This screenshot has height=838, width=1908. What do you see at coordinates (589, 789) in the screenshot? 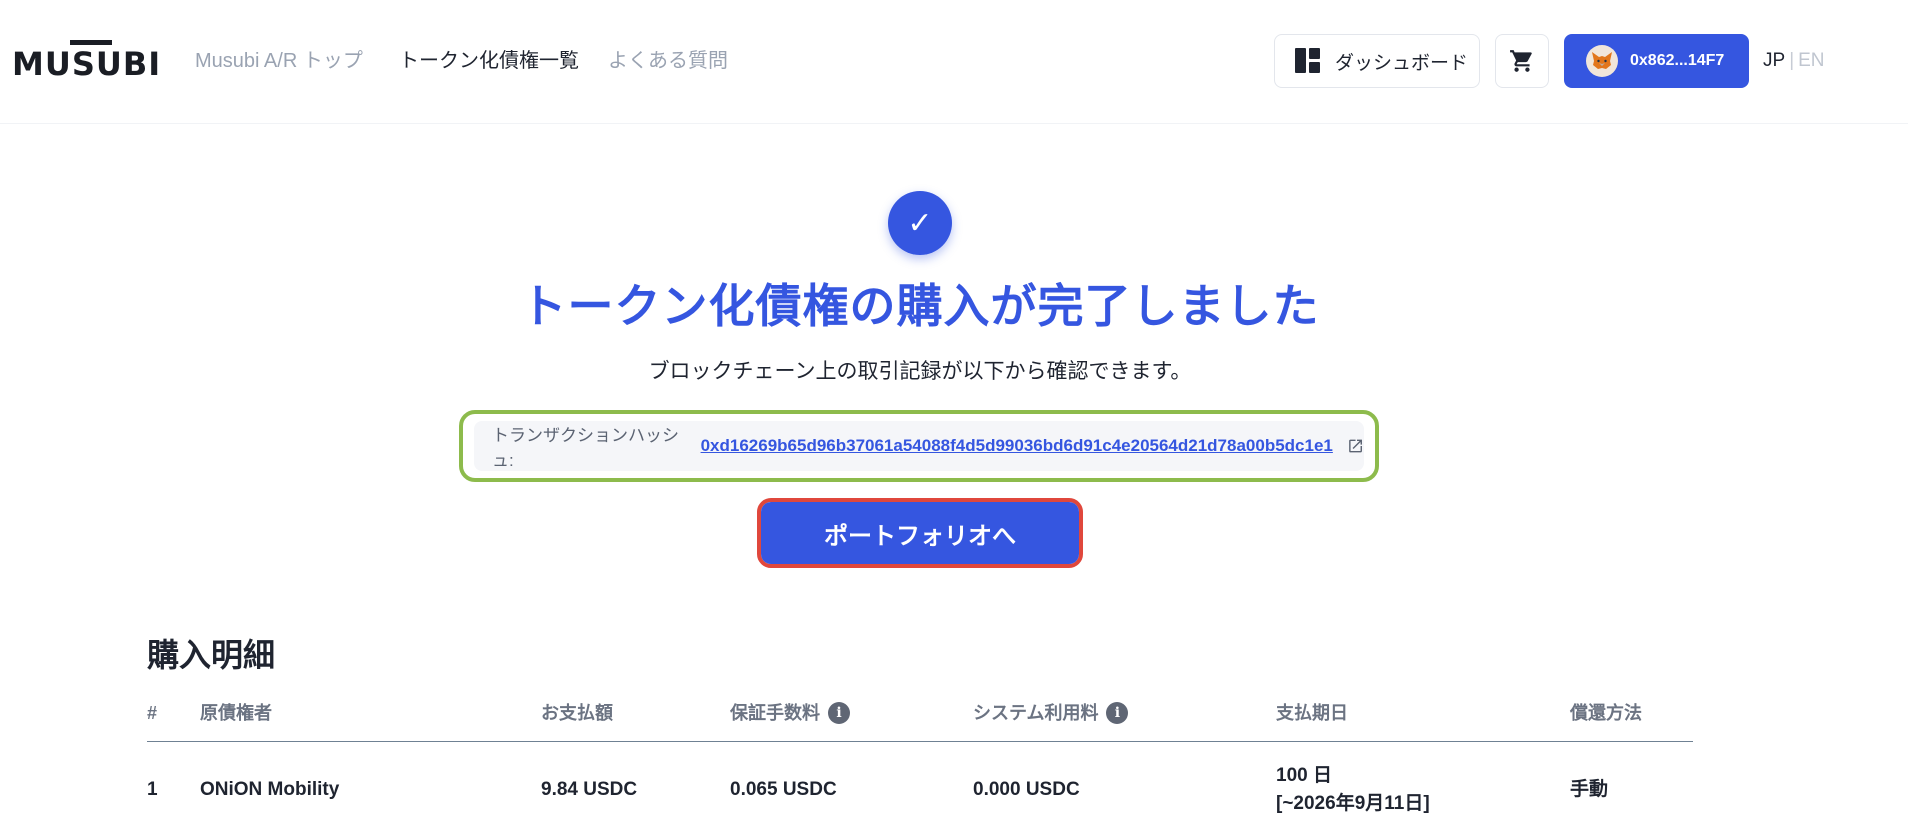
I see `row-payment: 9.84 USDC` at bounding box center [589, 789].